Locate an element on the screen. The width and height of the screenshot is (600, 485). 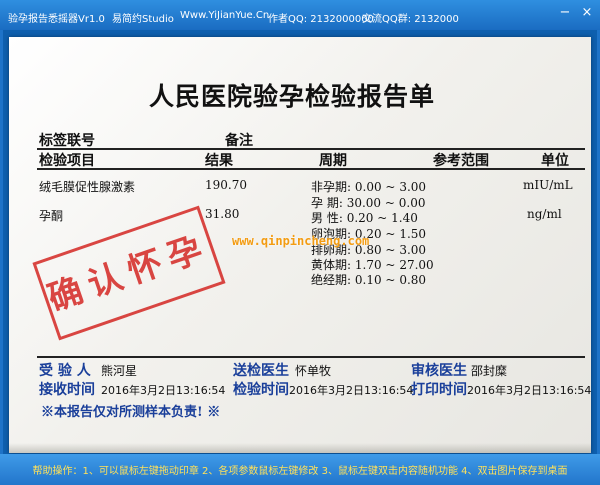
range-row: 非孕期: 0.00 ~ 3.00 is located at coordinates (368, 186).